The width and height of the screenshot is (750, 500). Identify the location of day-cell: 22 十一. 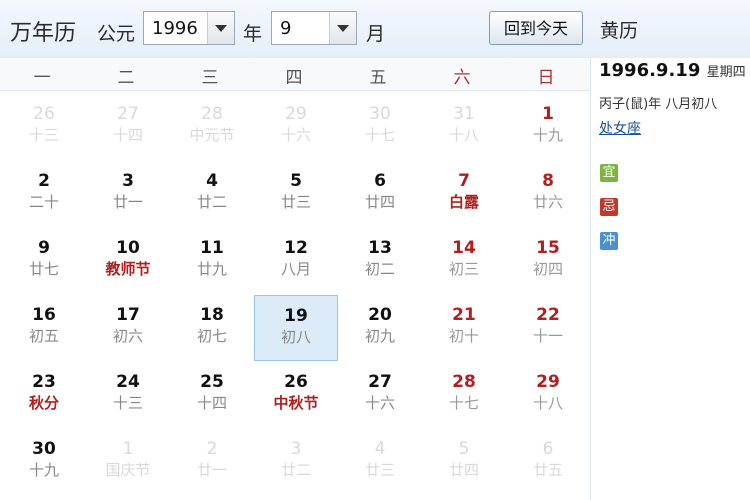
(548, 328).